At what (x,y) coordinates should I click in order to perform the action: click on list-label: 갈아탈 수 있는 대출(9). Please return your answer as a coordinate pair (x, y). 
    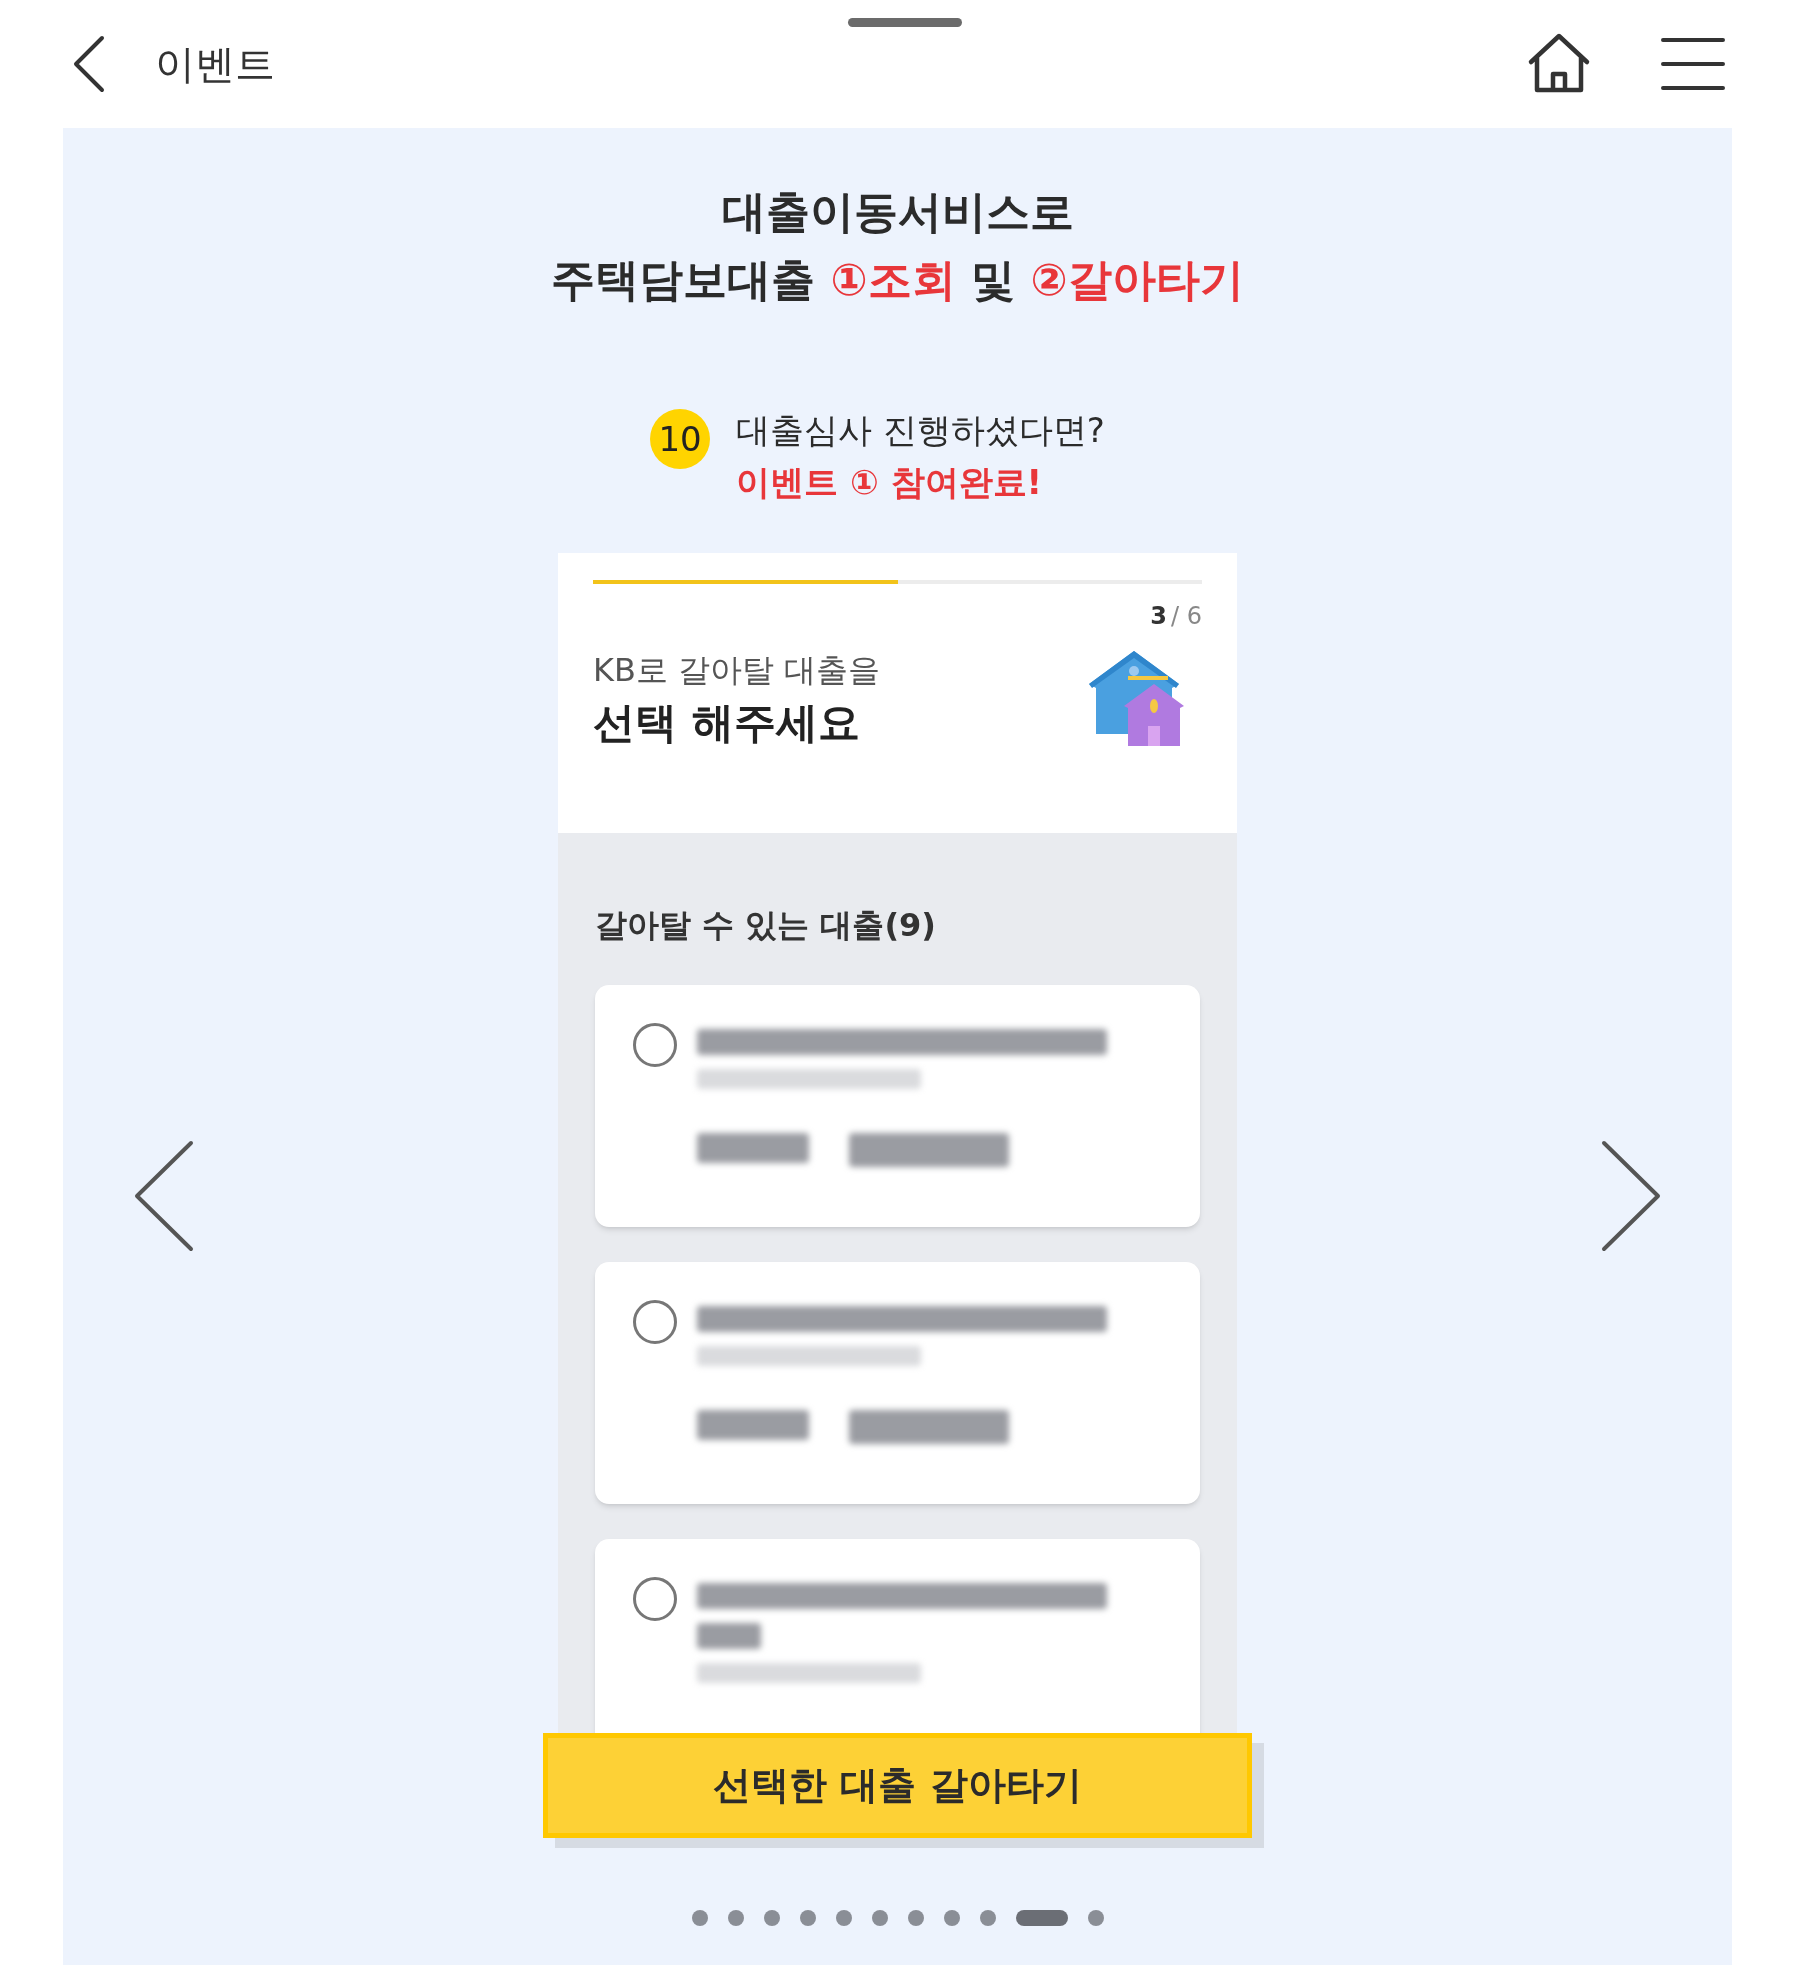
    Looking at the image, I should click on (766, 925).